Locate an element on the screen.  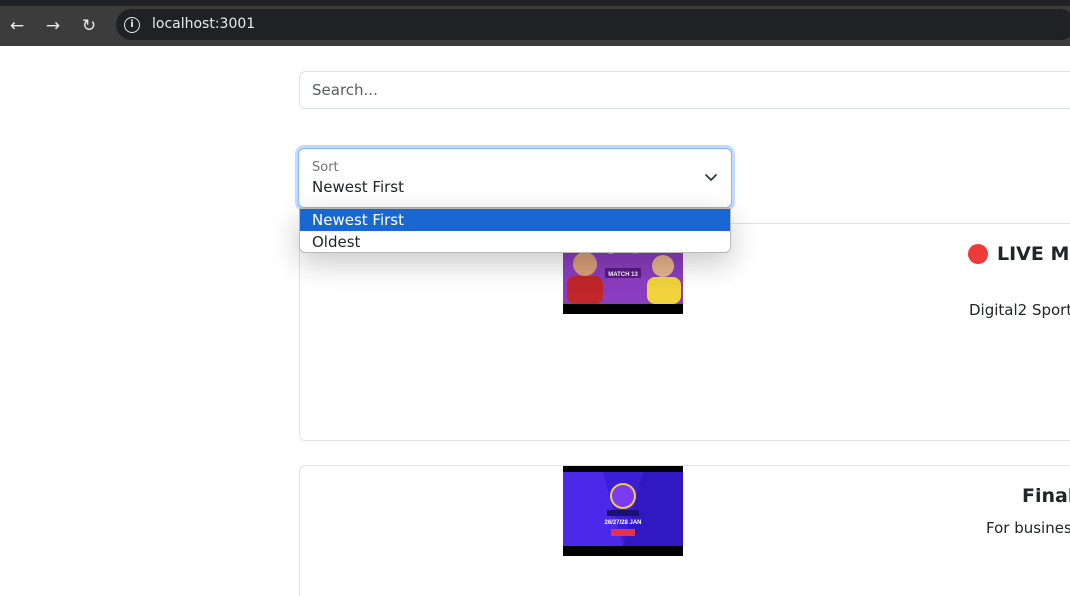
browser-toolbar: ← → ↻ i localhost:3001 is located at coordinates (535, 23).